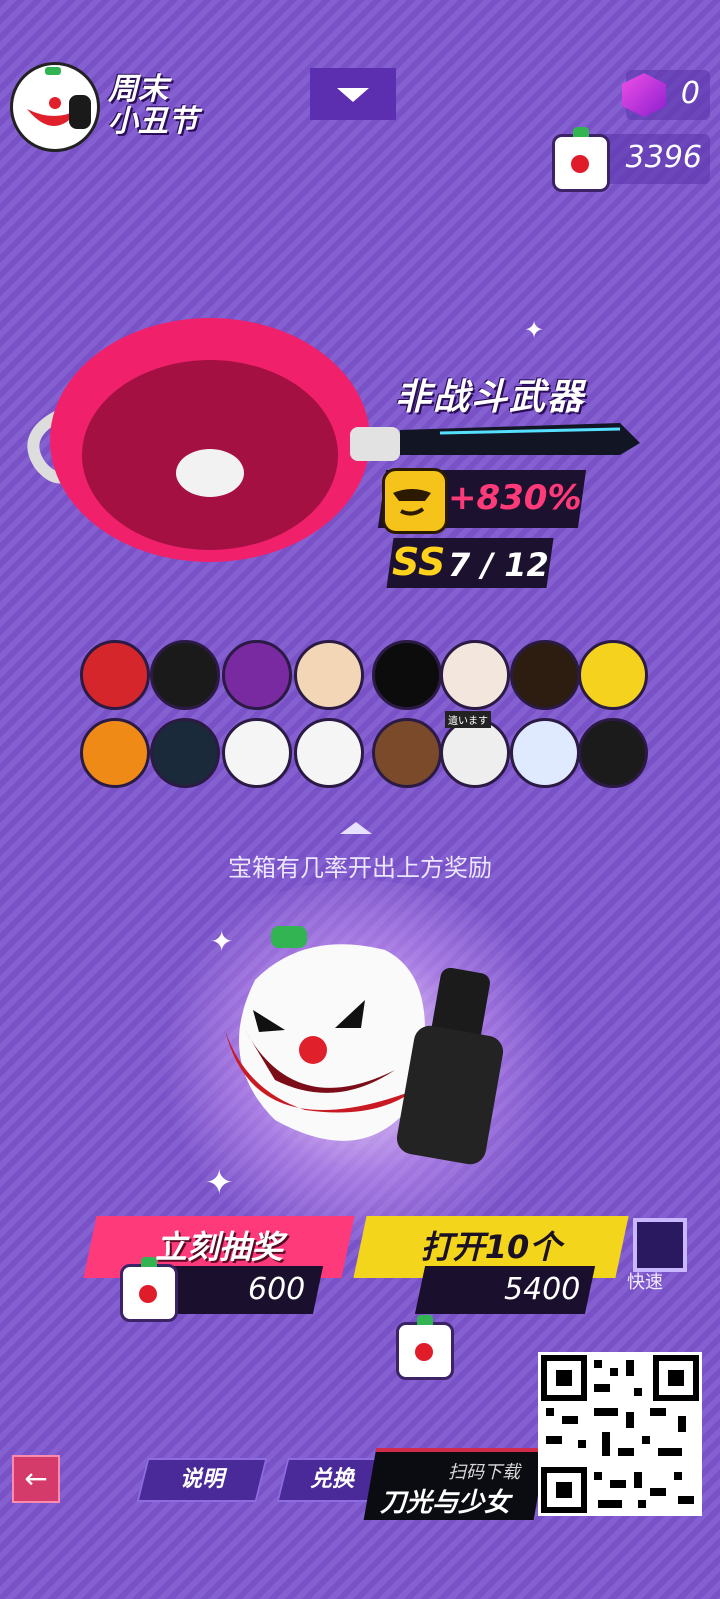  I want to click on clown-head-icon, so click(329, 753).